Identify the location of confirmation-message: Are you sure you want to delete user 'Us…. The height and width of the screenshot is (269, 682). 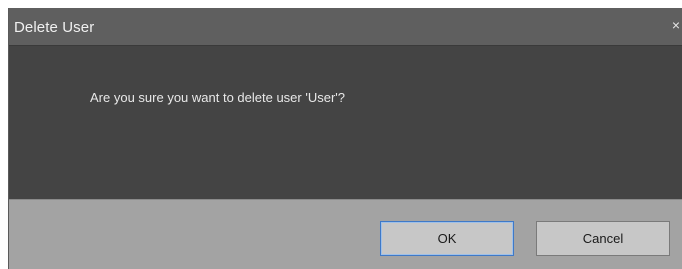
(217, 97).